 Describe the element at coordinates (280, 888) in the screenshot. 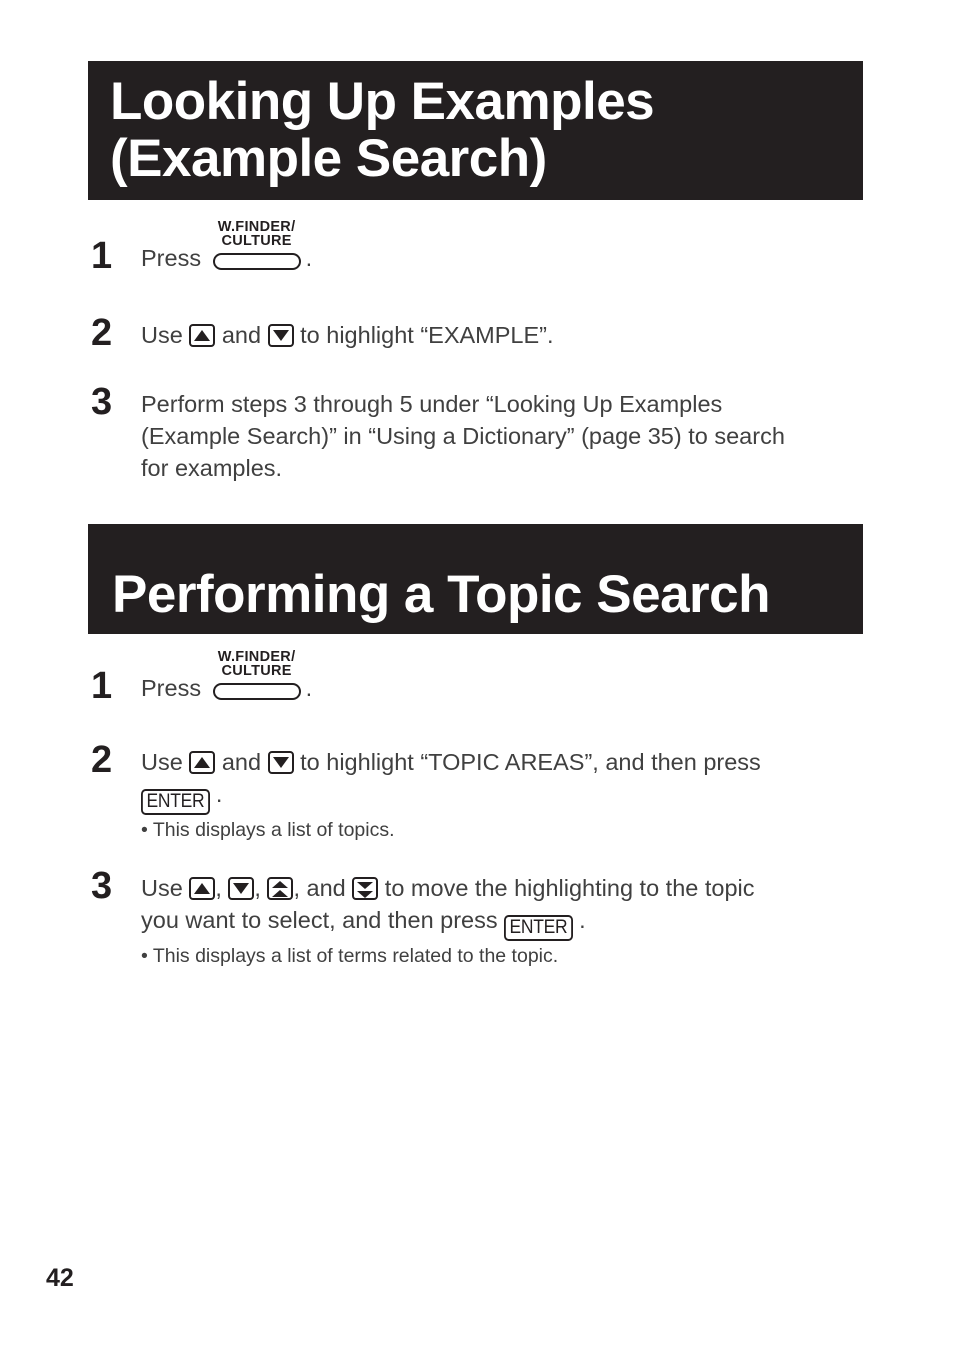

I see `page-up-icon` at that location.